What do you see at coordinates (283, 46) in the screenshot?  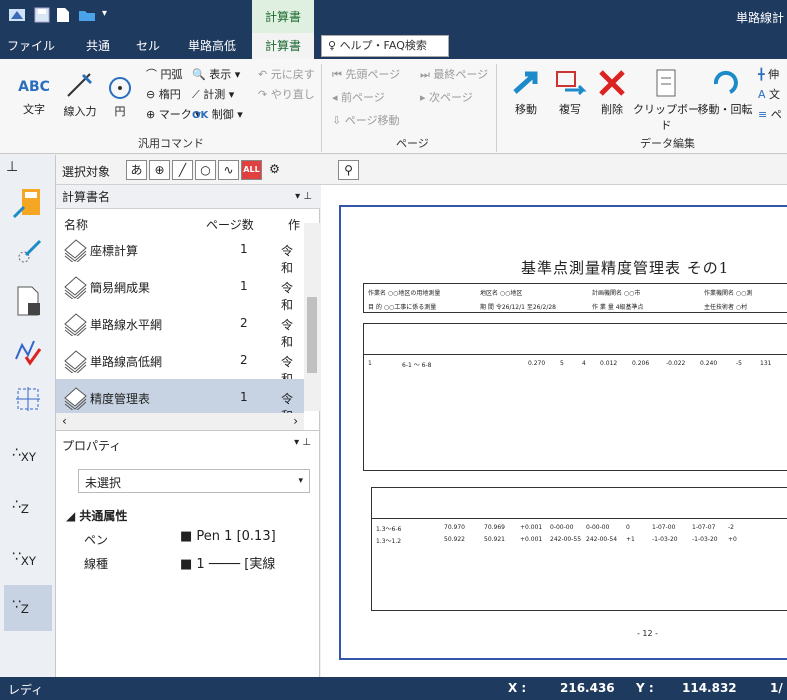 I see `tab-calculation-sheet: 計算書` at bounding box center [283, 46].